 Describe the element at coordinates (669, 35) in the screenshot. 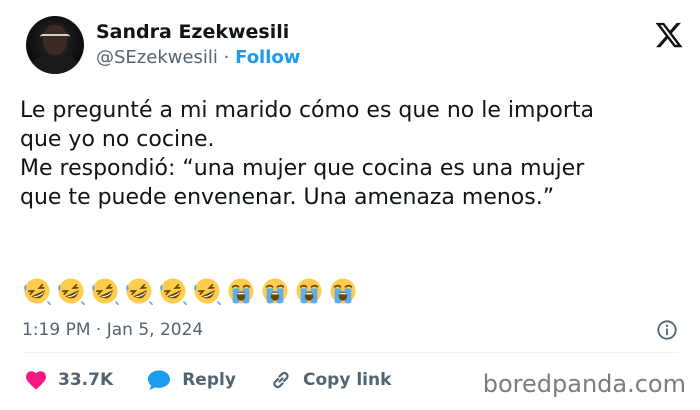

I see `x-logo-icon` at that location.